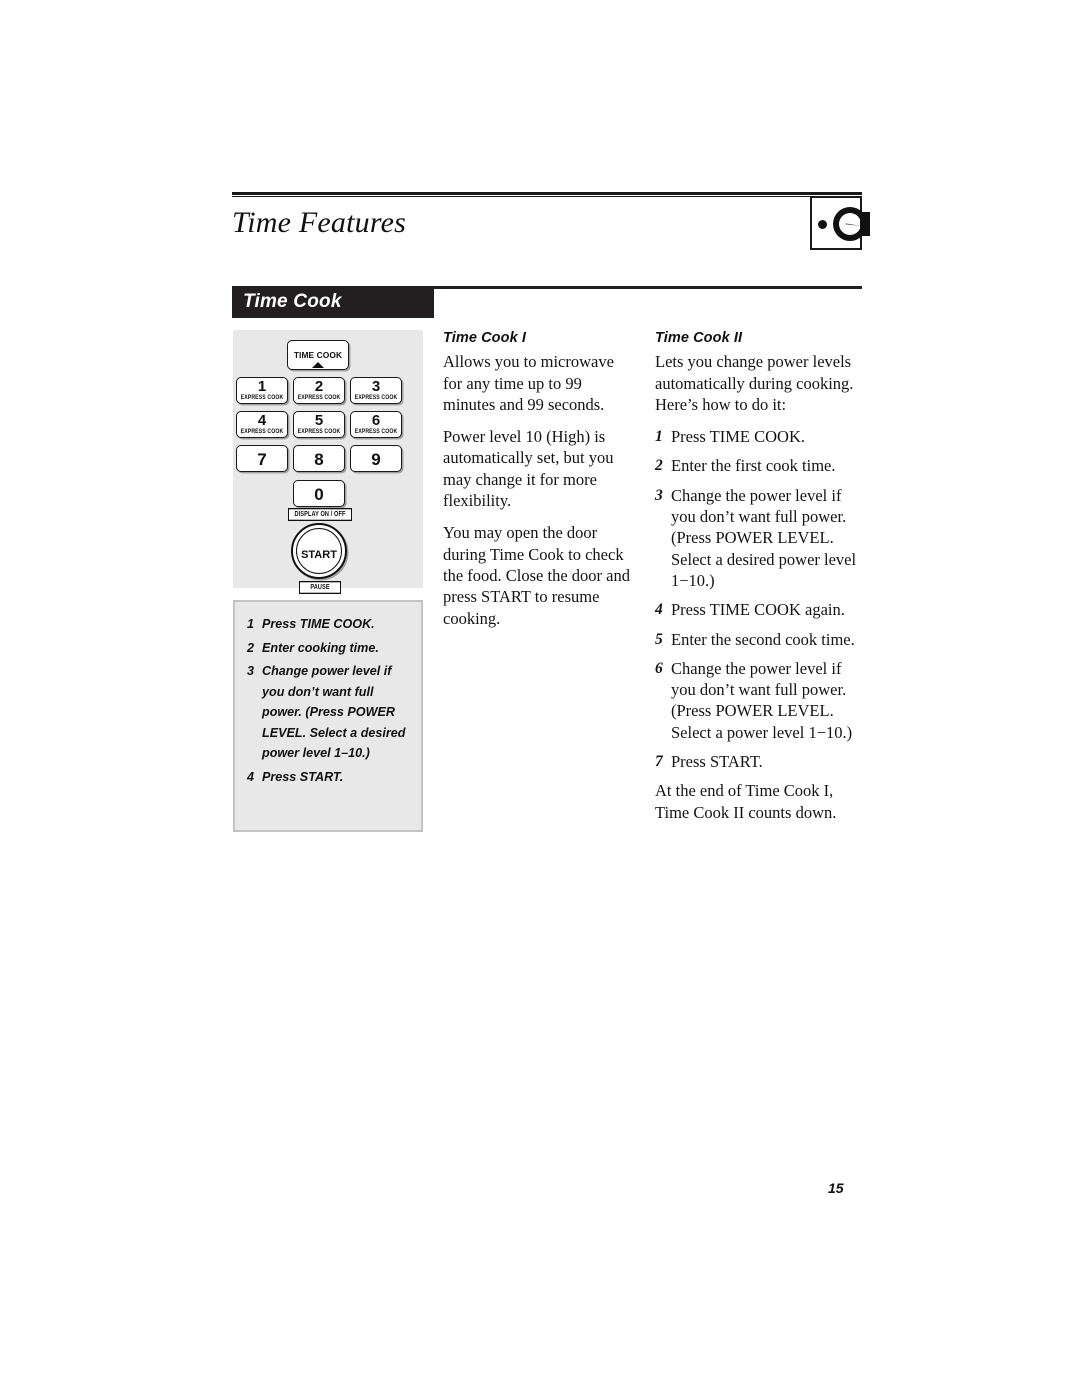 Image resolution: width=1080 pixels, height=1397 pixels. What do you see at coordinates (262, 386) in the screenshot?
I see `key-1-digit: 1` at bounding box center [262, 386].